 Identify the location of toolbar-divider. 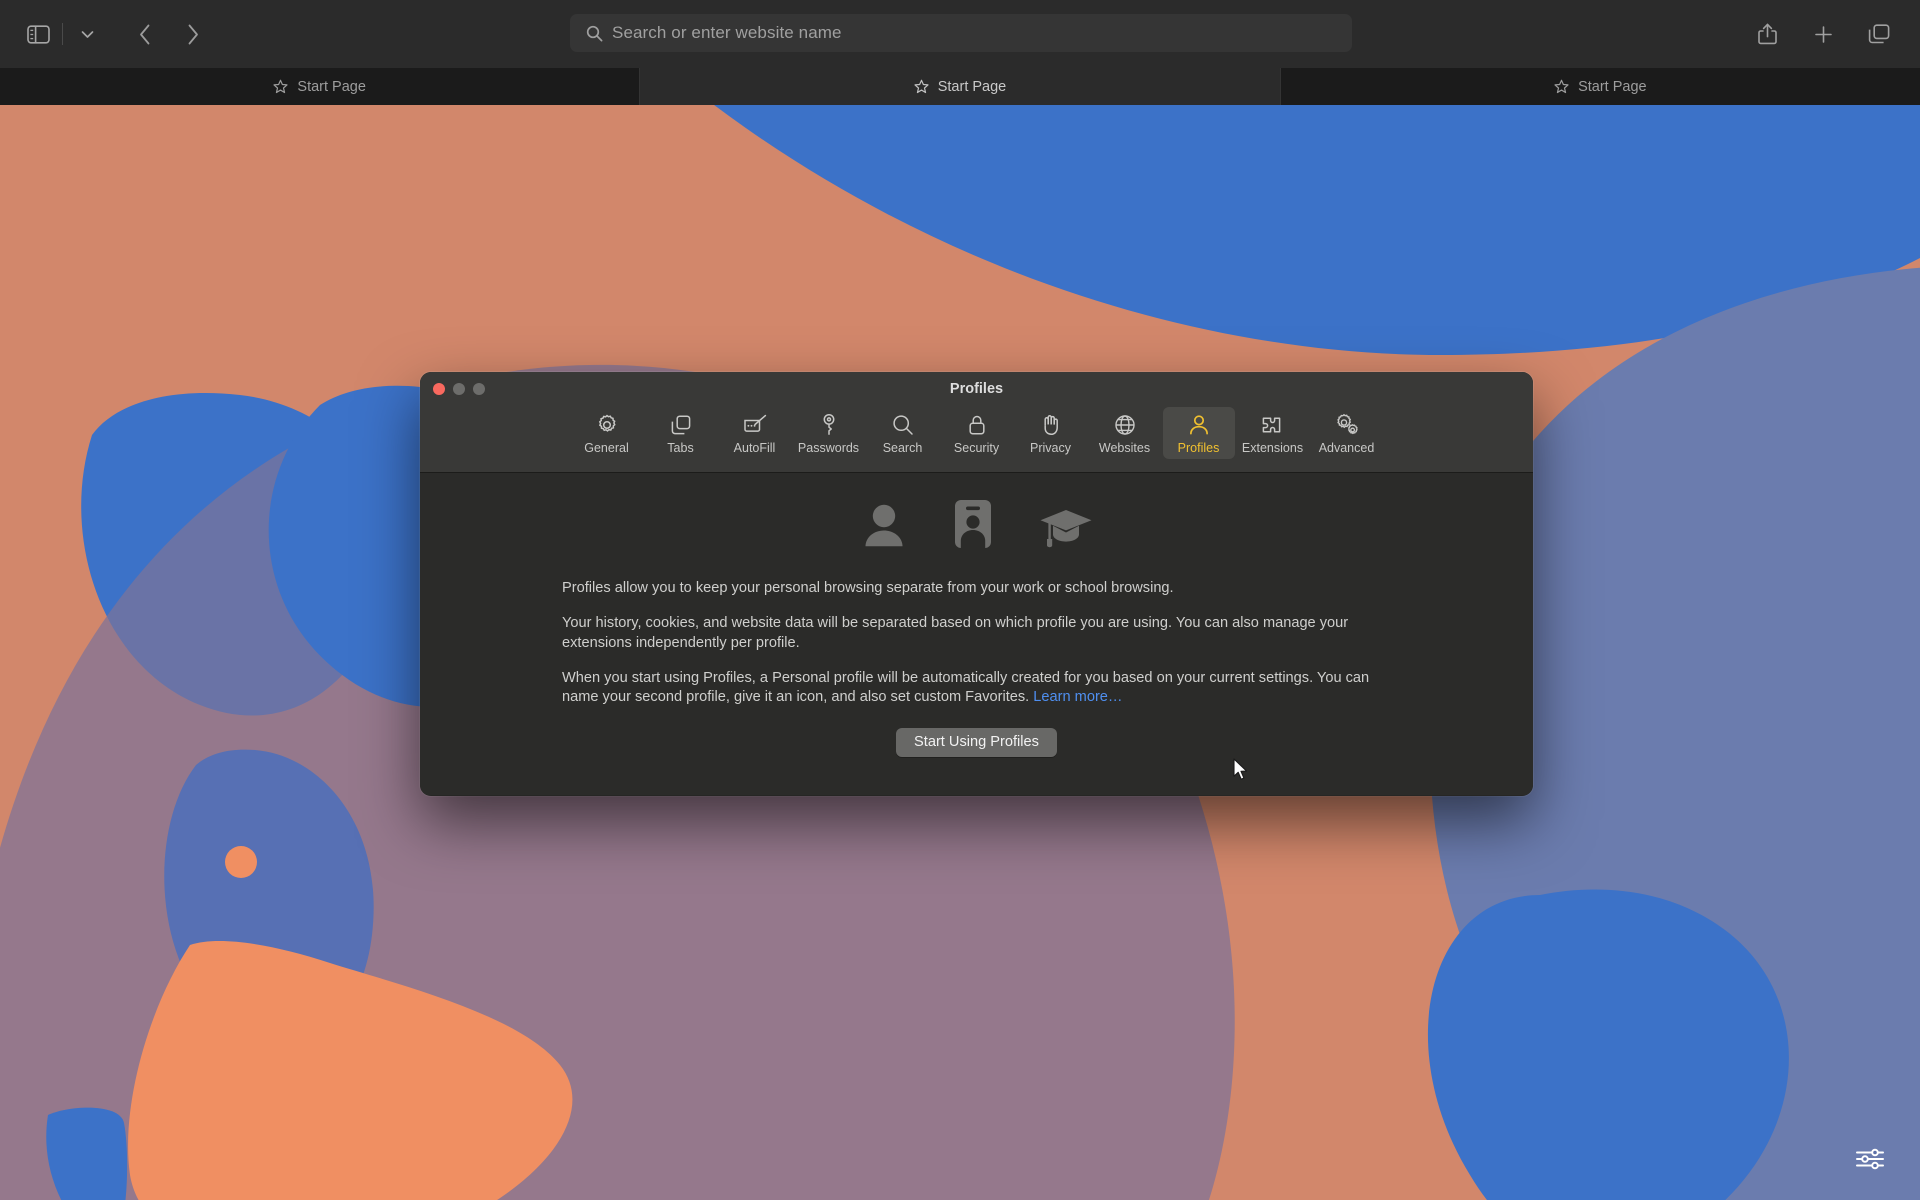
(62, 34).